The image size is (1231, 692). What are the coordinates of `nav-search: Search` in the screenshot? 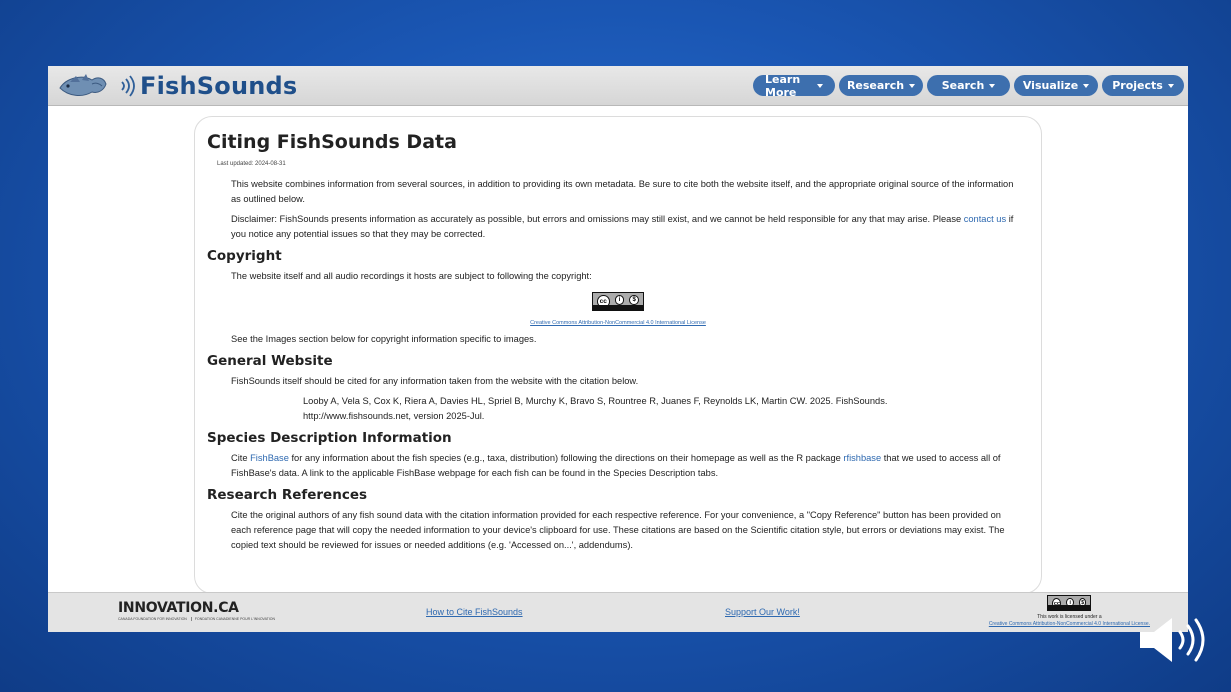 It's located at (968, 85).